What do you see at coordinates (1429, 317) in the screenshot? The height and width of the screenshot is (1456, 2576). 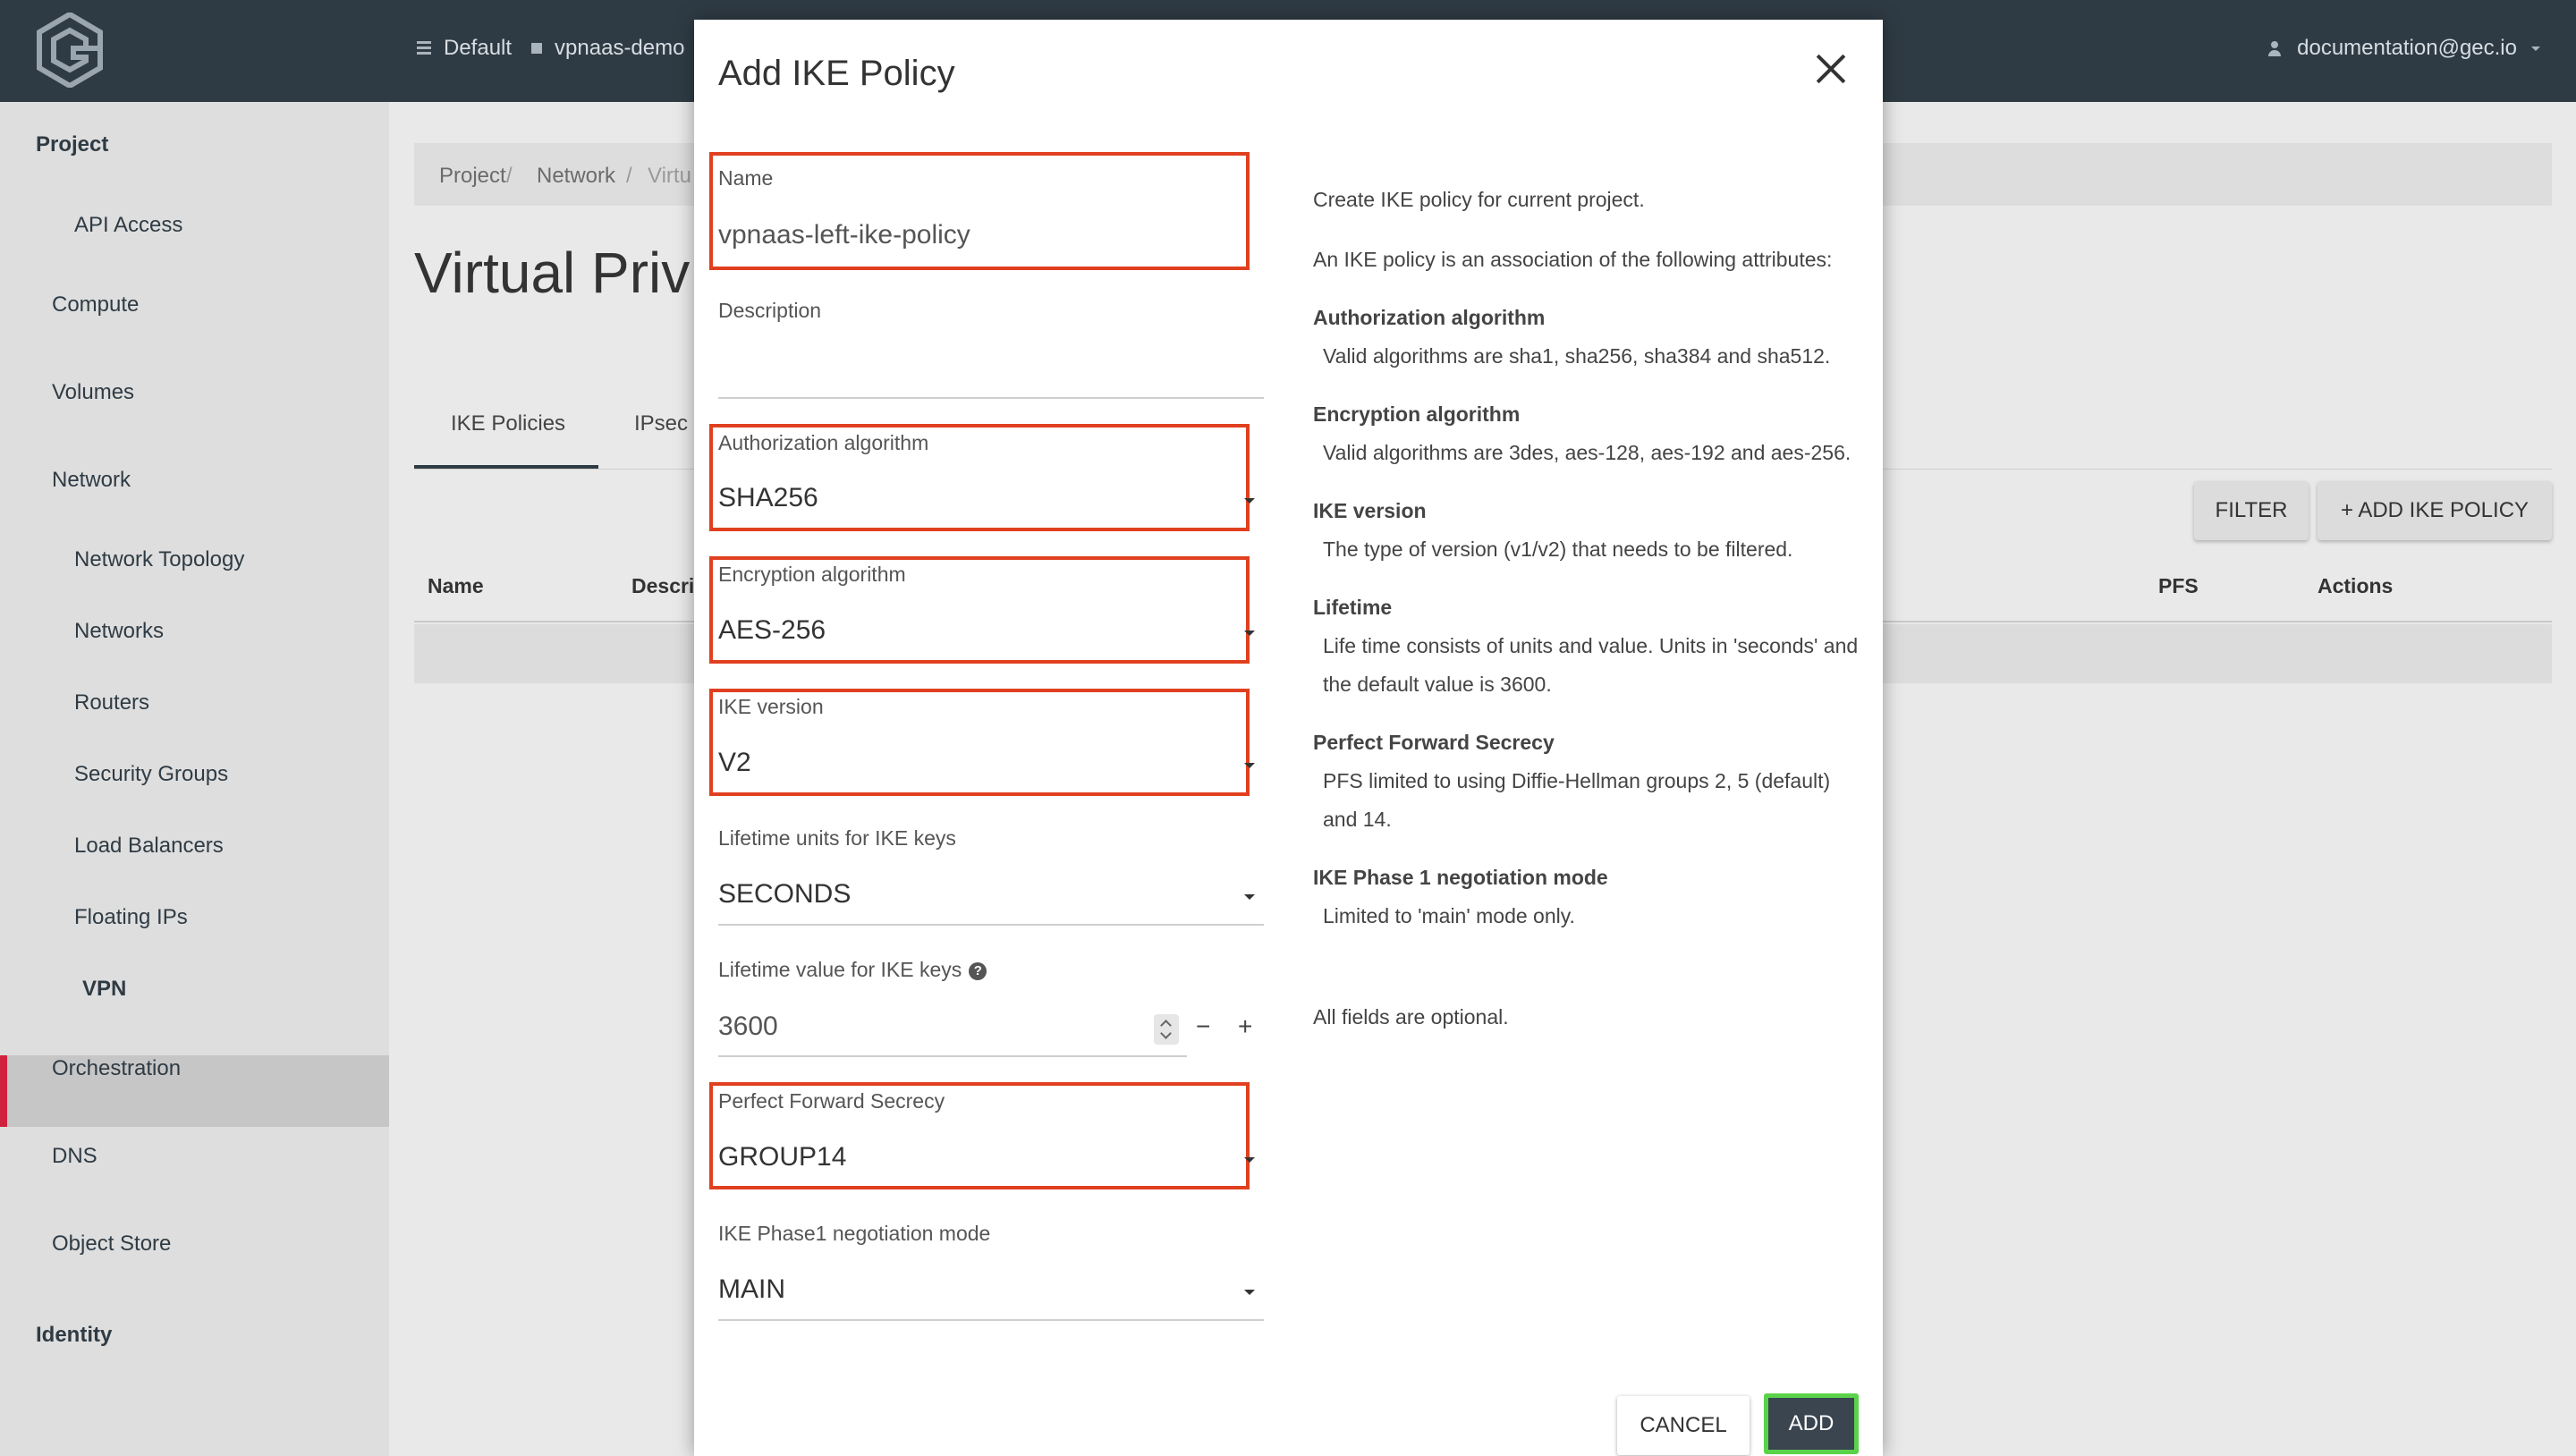 I see `help-auth-heading: Authorization algorithm` at bounding box center [1429, 317].